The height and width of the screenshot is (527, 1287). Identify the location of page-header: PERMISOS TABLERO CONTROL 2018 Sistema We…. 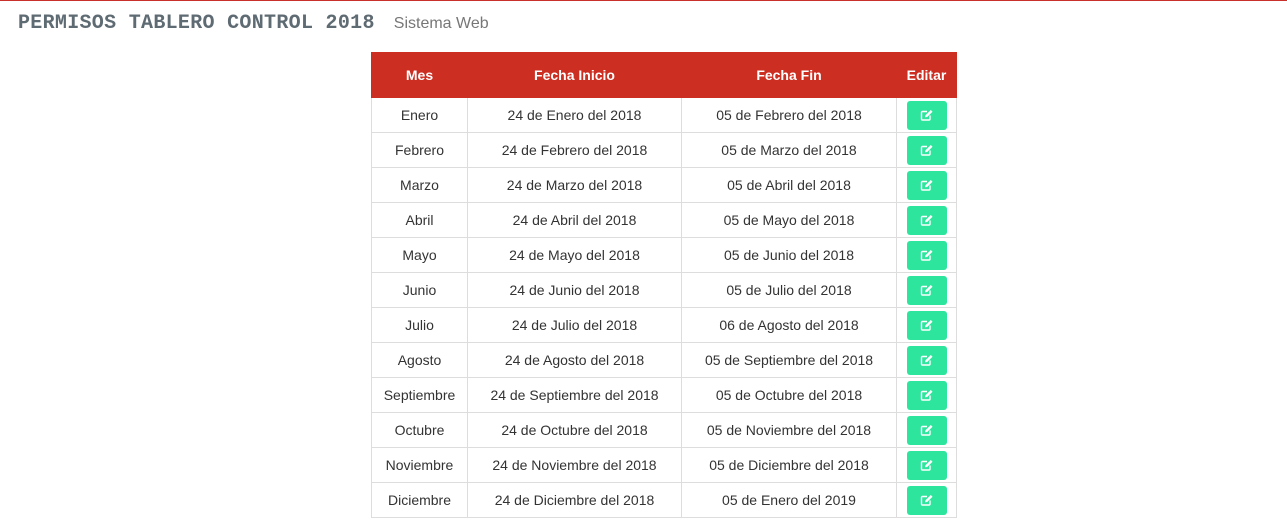
(253, 25).